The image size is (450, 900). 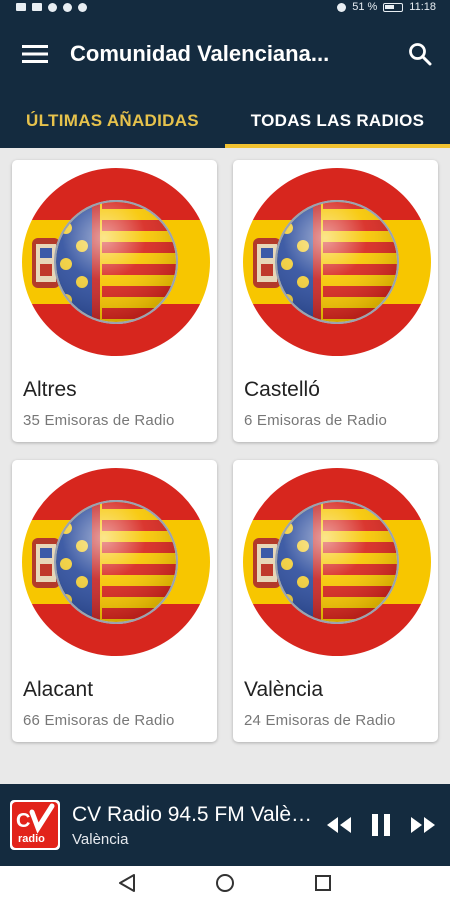 I want to click on back-triangle-icon, so click(x=127, y=883).